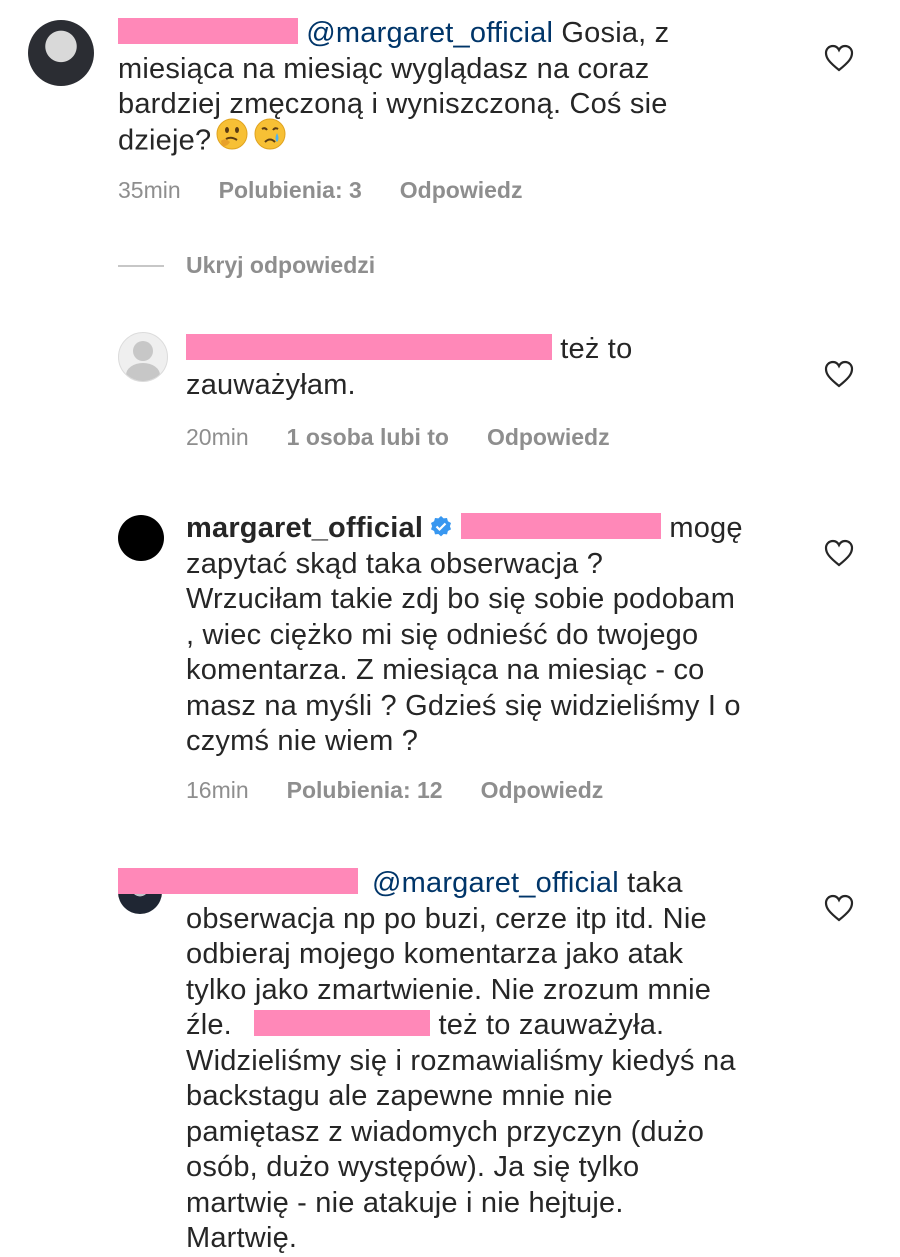 This screenshot has height=1257, width=900. I want to click on divider, so click(141, 265).